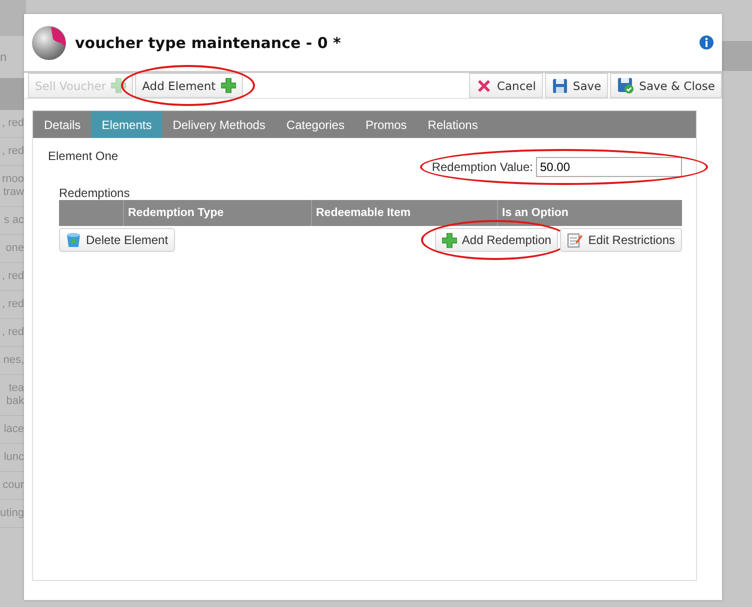  Describe the element at coordinates (13, 360) in the screenshot. I see `background-row-text: nes,` at that location.